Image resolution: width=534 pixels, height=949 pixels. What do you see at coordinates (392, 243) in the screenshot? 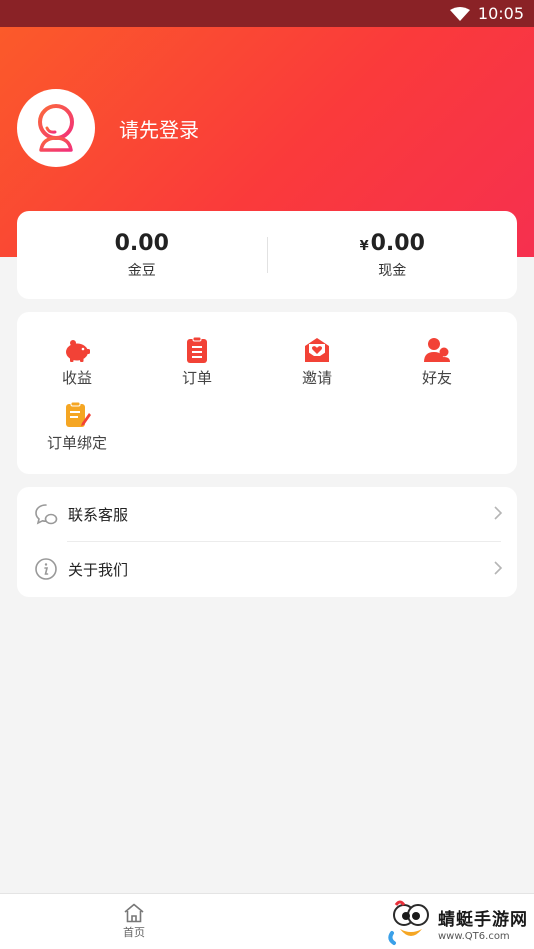
I see `cash-value: ¥0.00` at bounding box center [392, 243].